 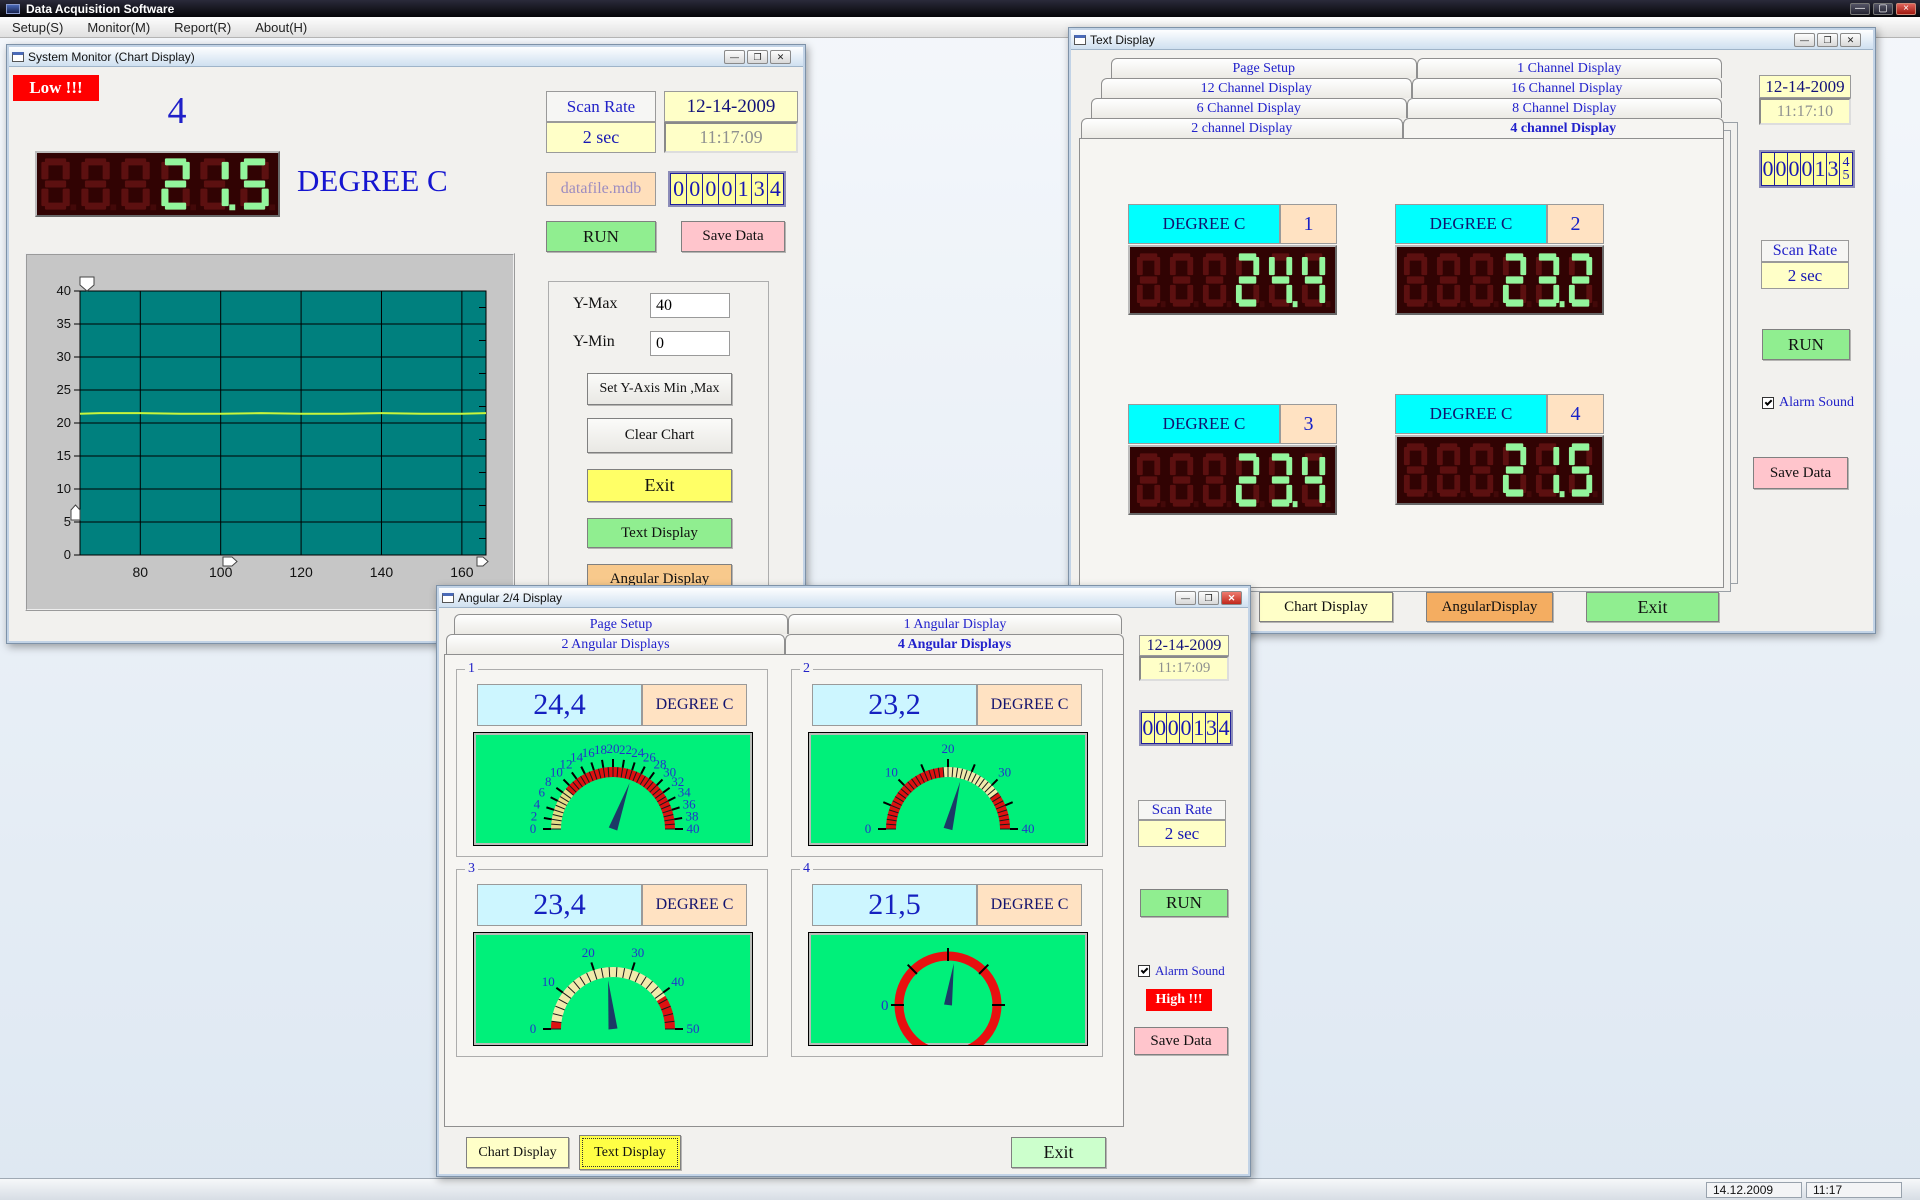 I want to click on gauge-number-label: 1, so click(x=471, y=669).